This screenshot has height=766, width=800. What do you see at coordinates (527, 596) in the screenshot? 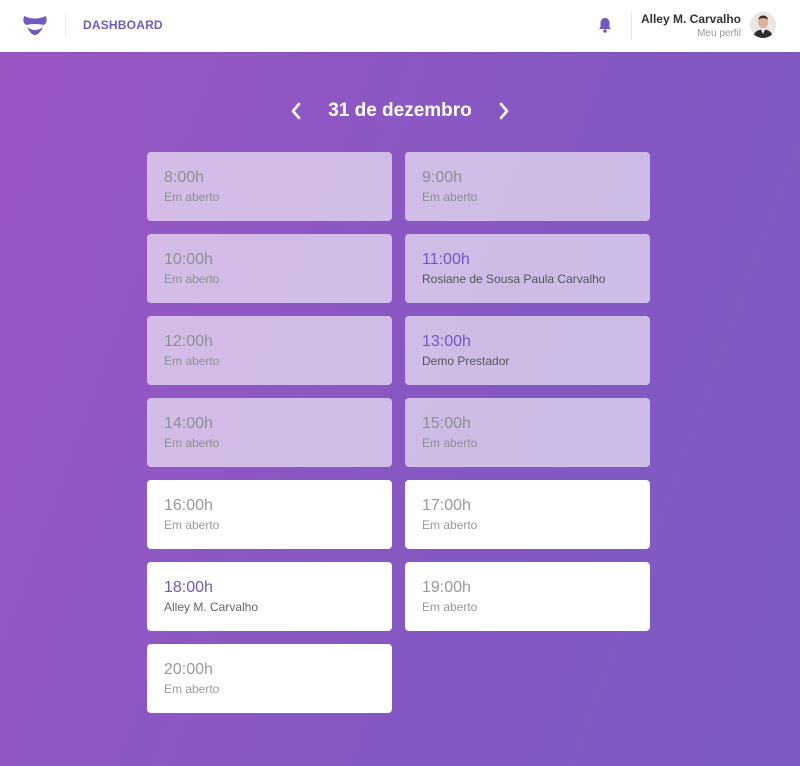
I see `time-slot: 19:00h Em aberto` at bounding box center [527, 596].